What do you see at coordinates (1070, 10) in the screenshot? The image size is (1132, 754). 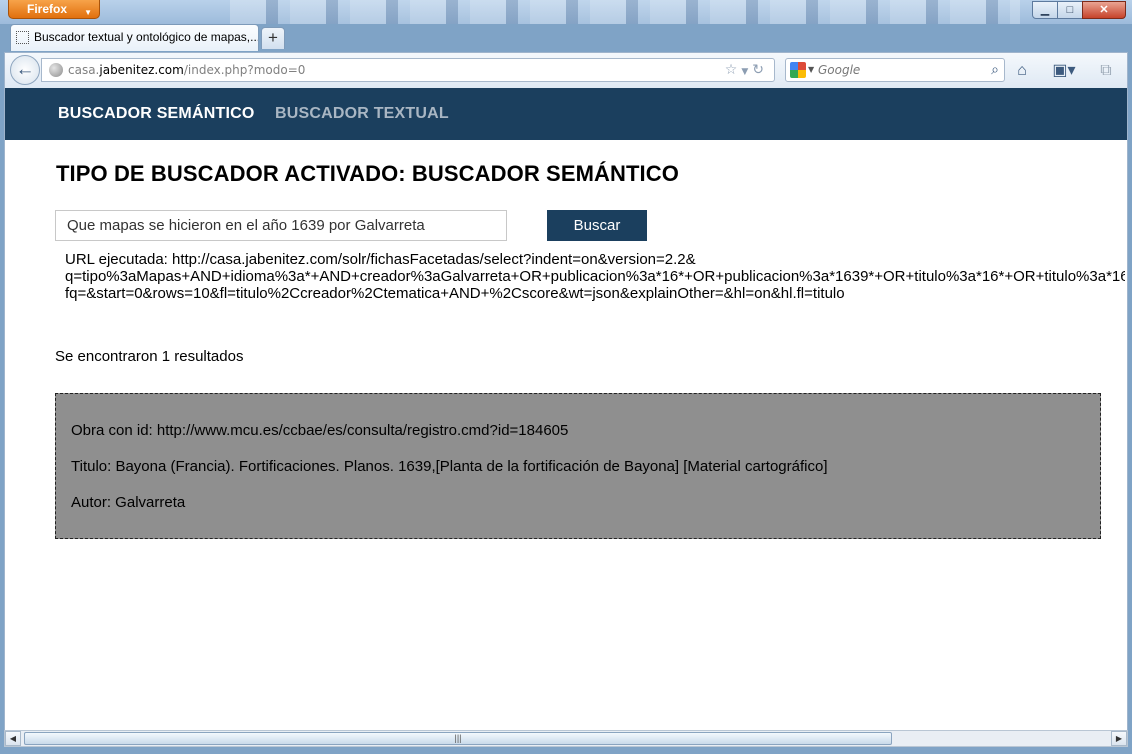 I see `maximize-button: □` at bounding box center [1070, 10].